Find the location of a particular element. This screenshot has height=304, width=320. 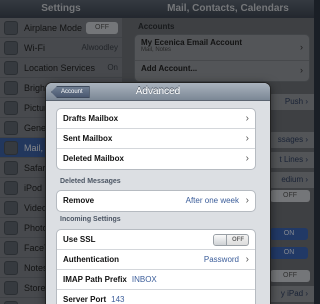

authentication-row: Authentication Password › is located at coordinates (156, 260).